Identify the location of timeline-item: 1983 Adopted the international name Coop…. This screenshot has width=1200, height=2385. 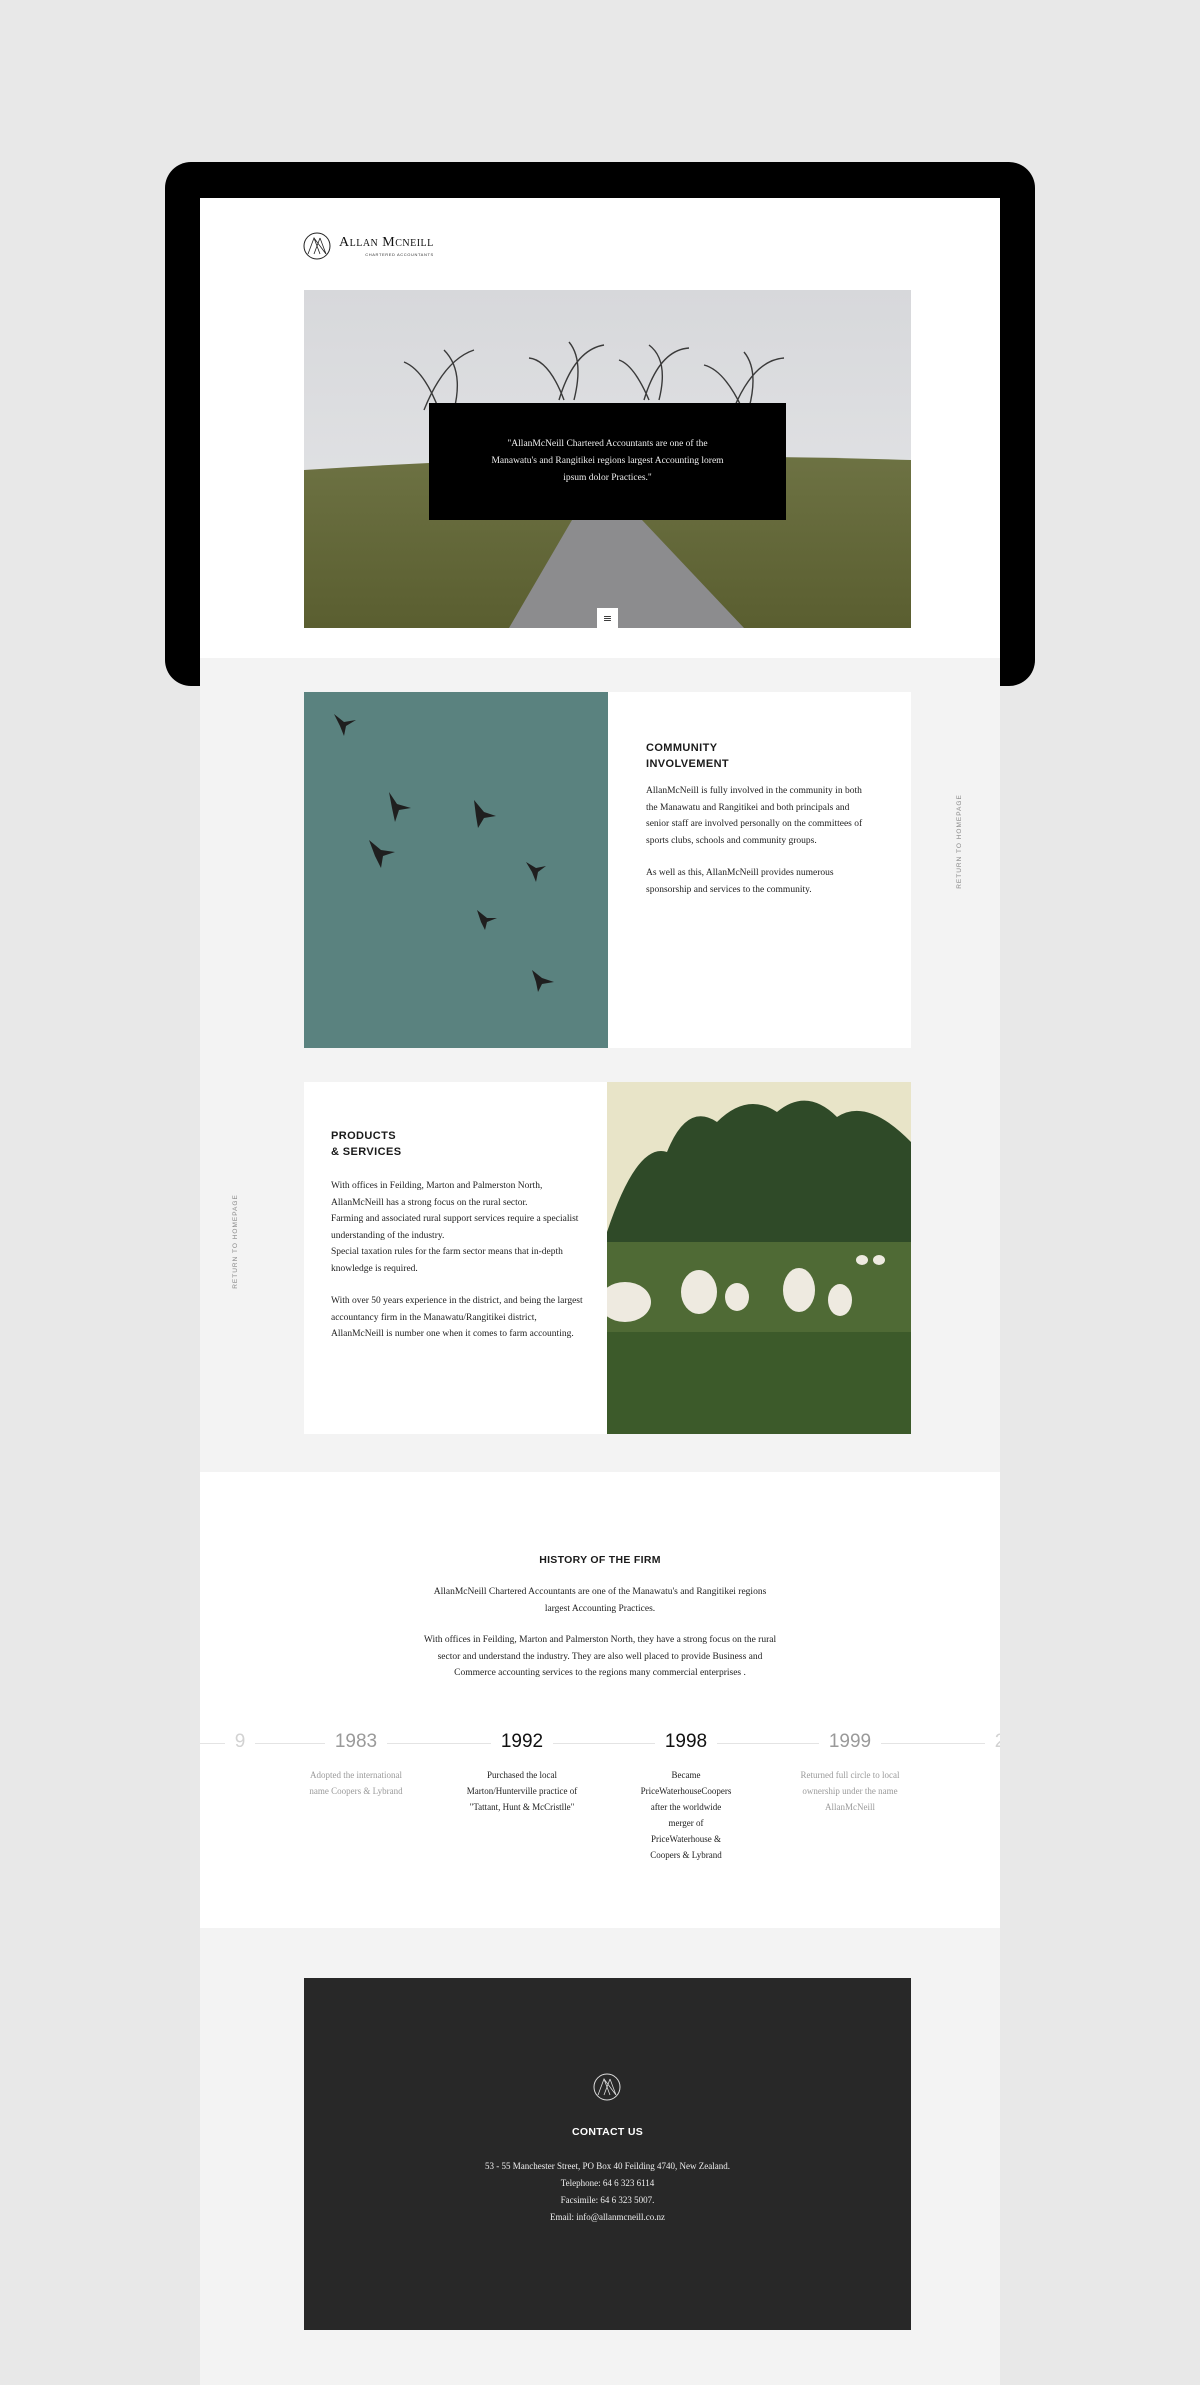
(356, 1765).